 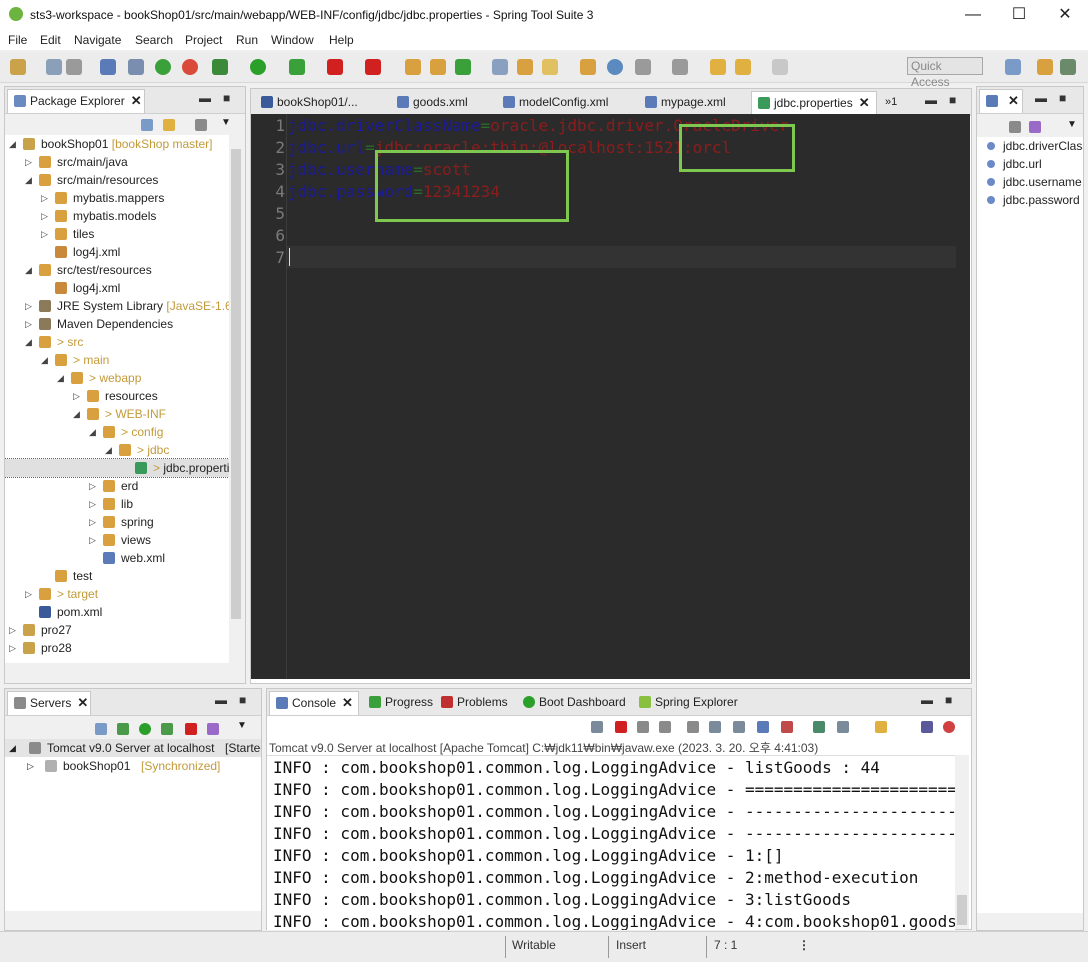 What do you see at coordinates (117, 396) in the screenshot?
I see `tree-item: ▷ resources` at bounding box center [117, 396].